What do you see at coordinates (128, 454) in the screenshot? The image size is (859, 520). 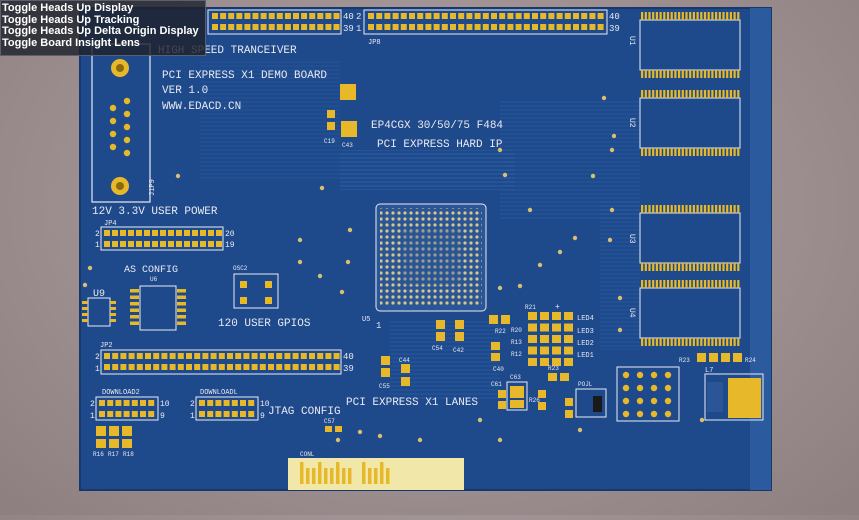 I see `refdes-r18: R18` at bounding box center [128, 454].